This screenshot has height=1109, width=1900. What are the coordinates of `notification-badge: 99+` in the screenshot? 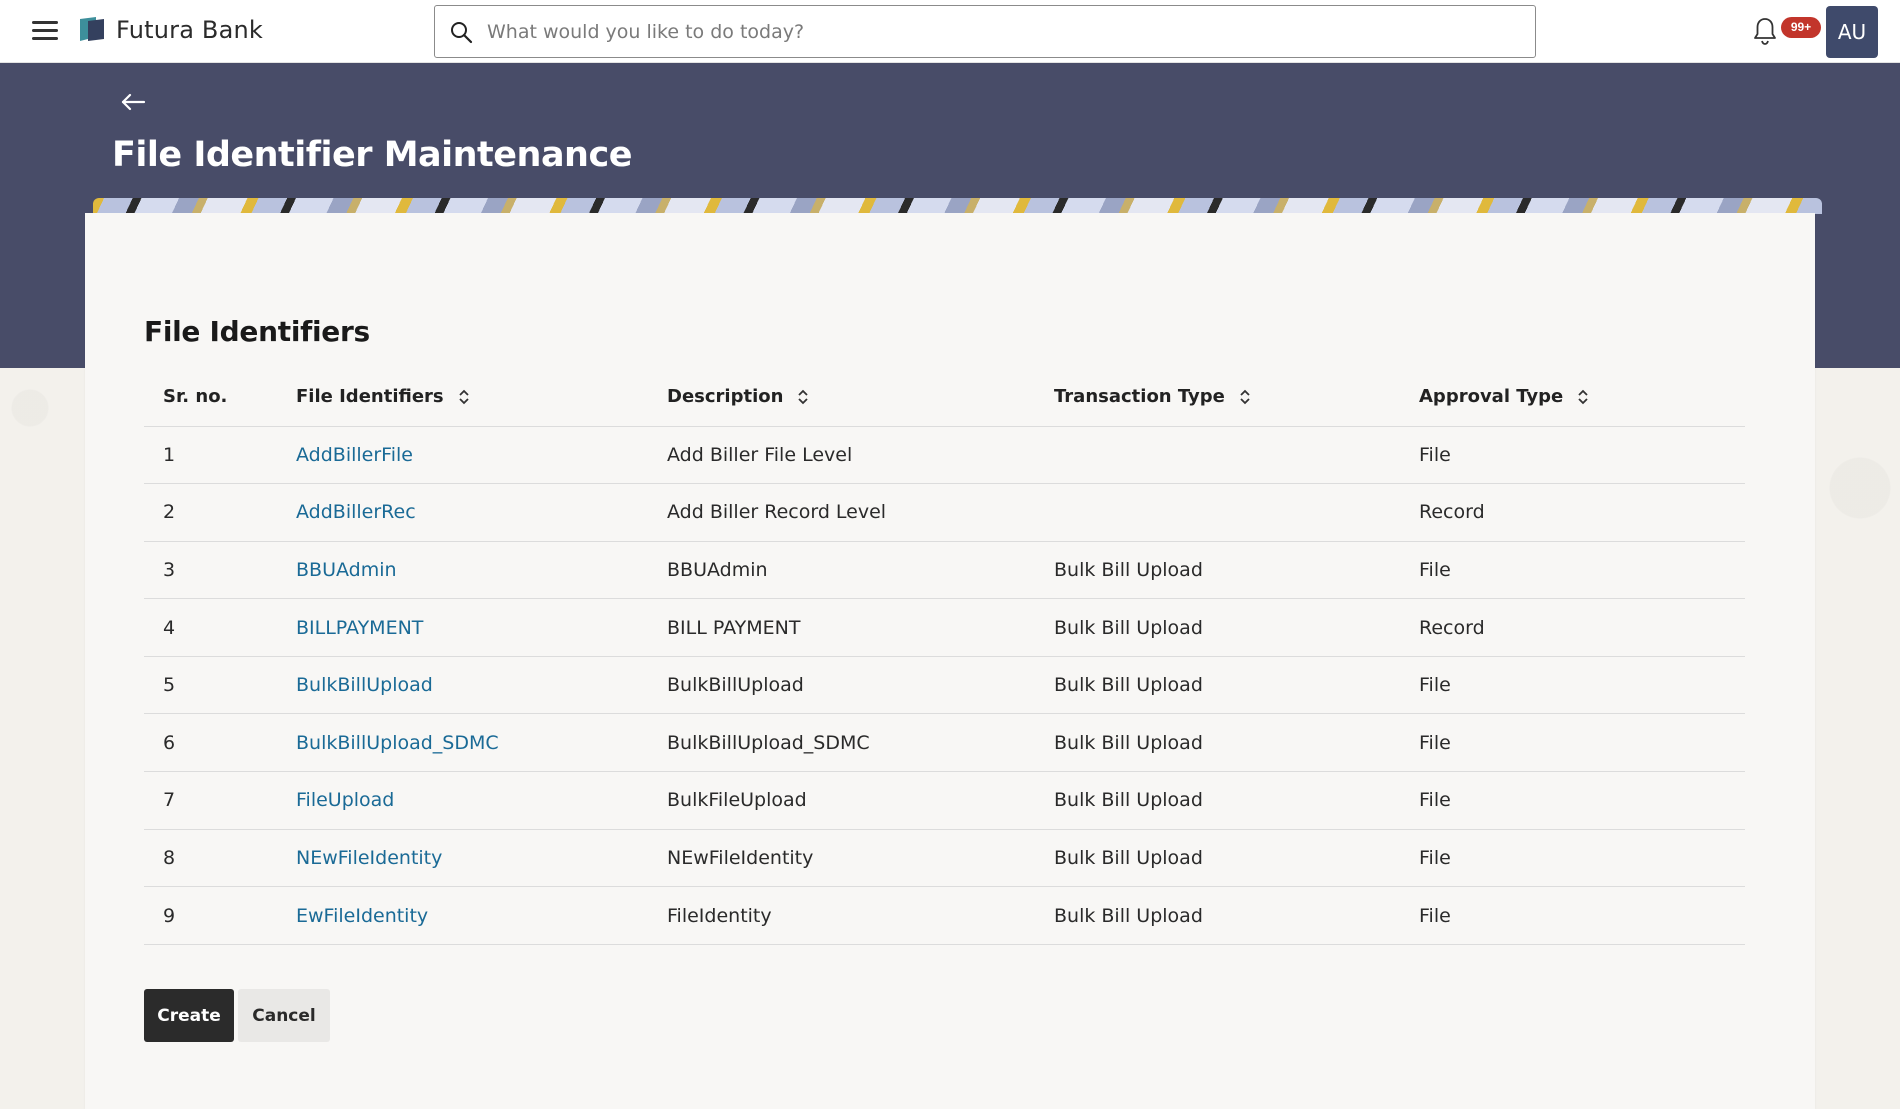 It's located at (1801, 27).